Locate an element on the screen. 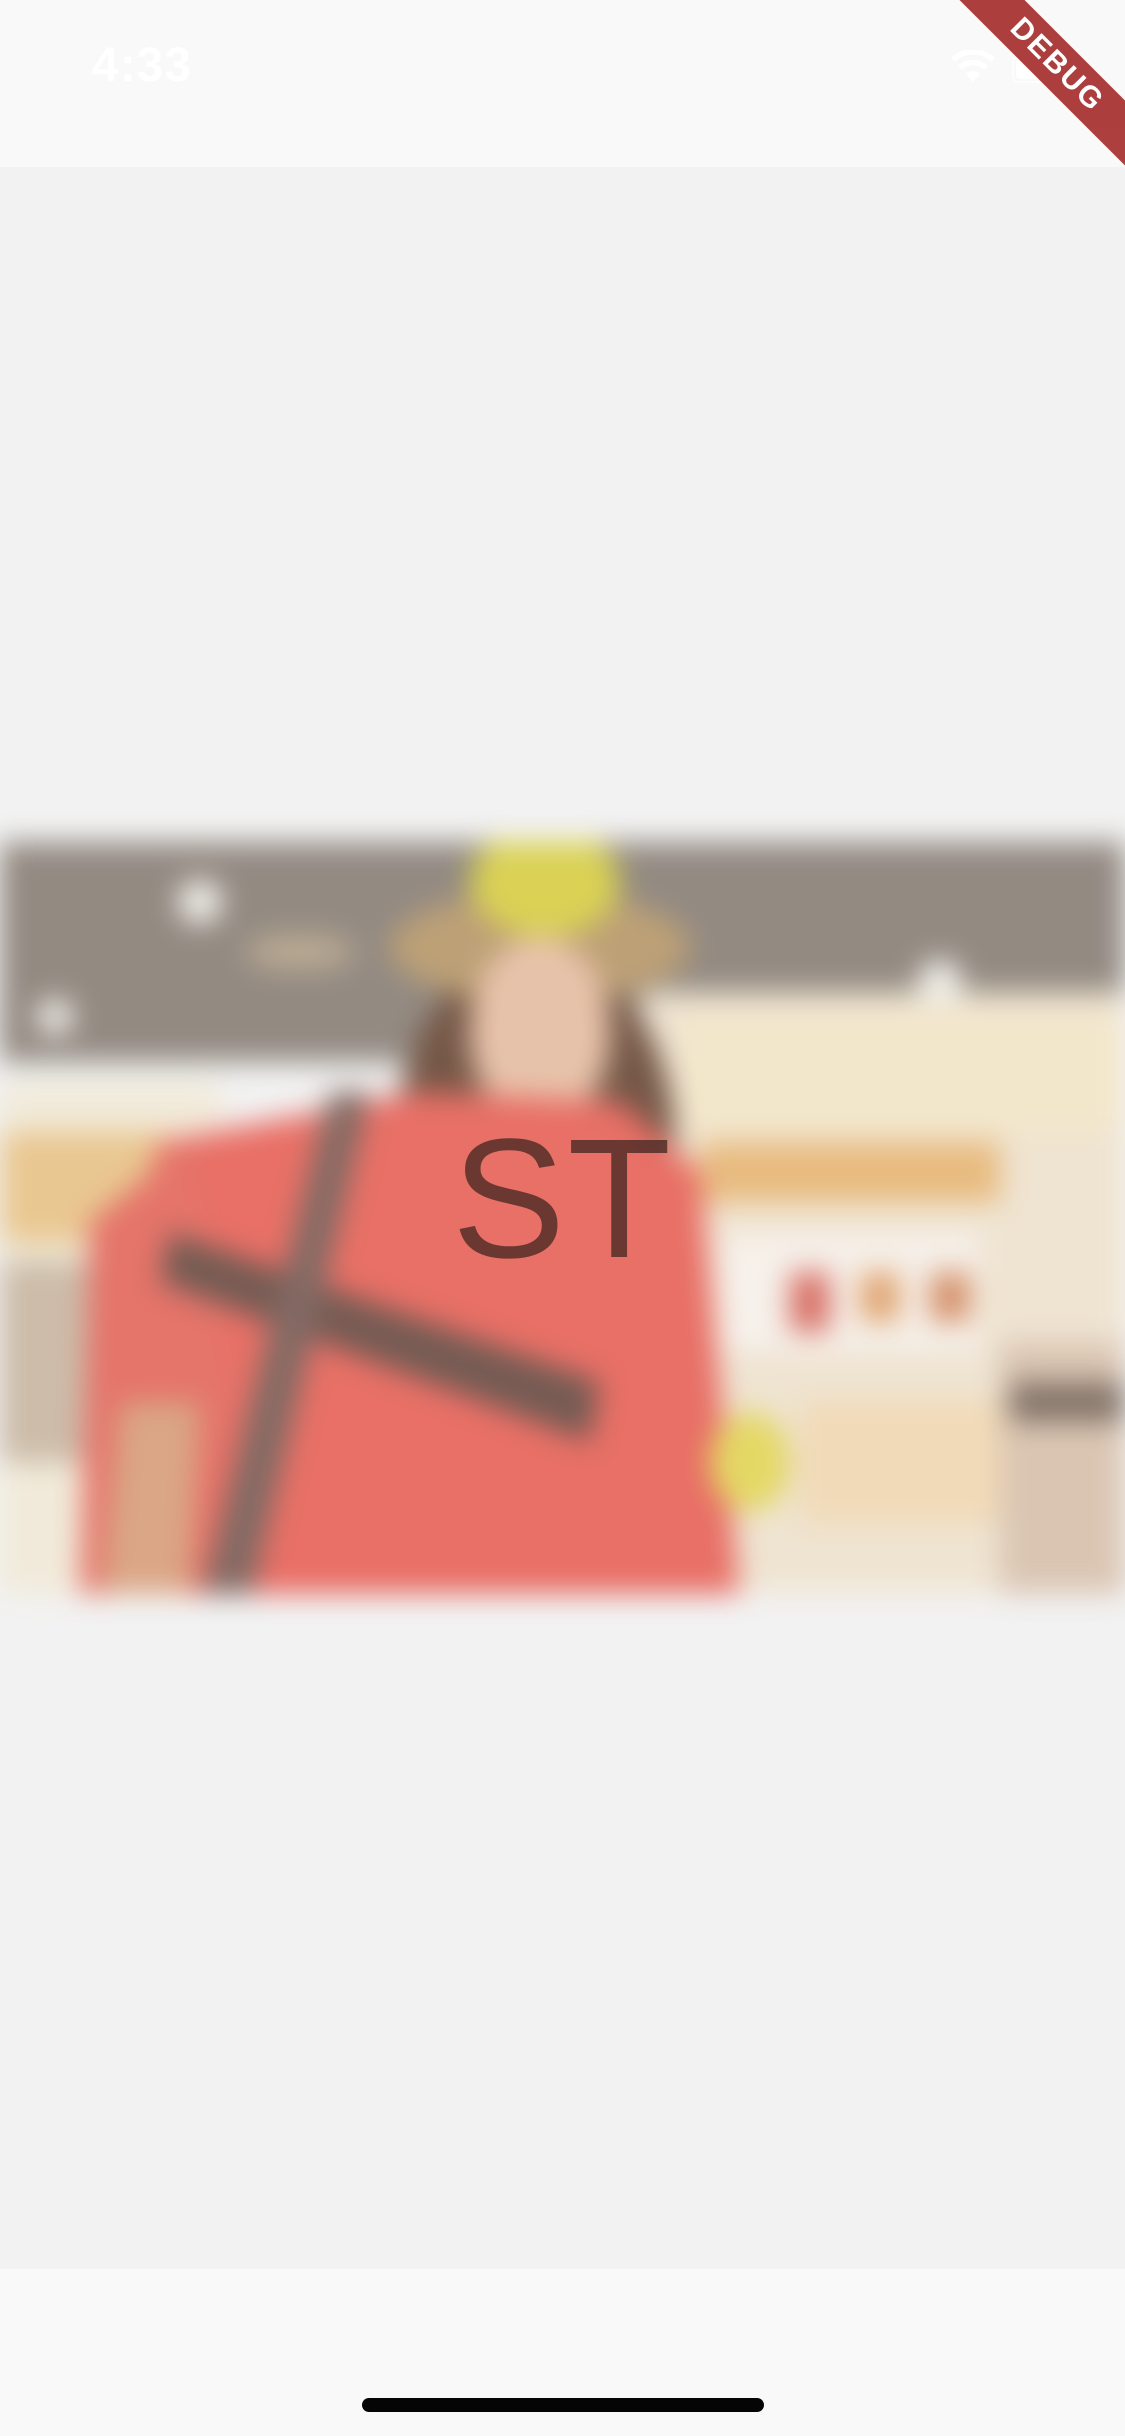 This screenshot has height=2436, width=1125. home-indicator is located at coordinates (563, 2405).